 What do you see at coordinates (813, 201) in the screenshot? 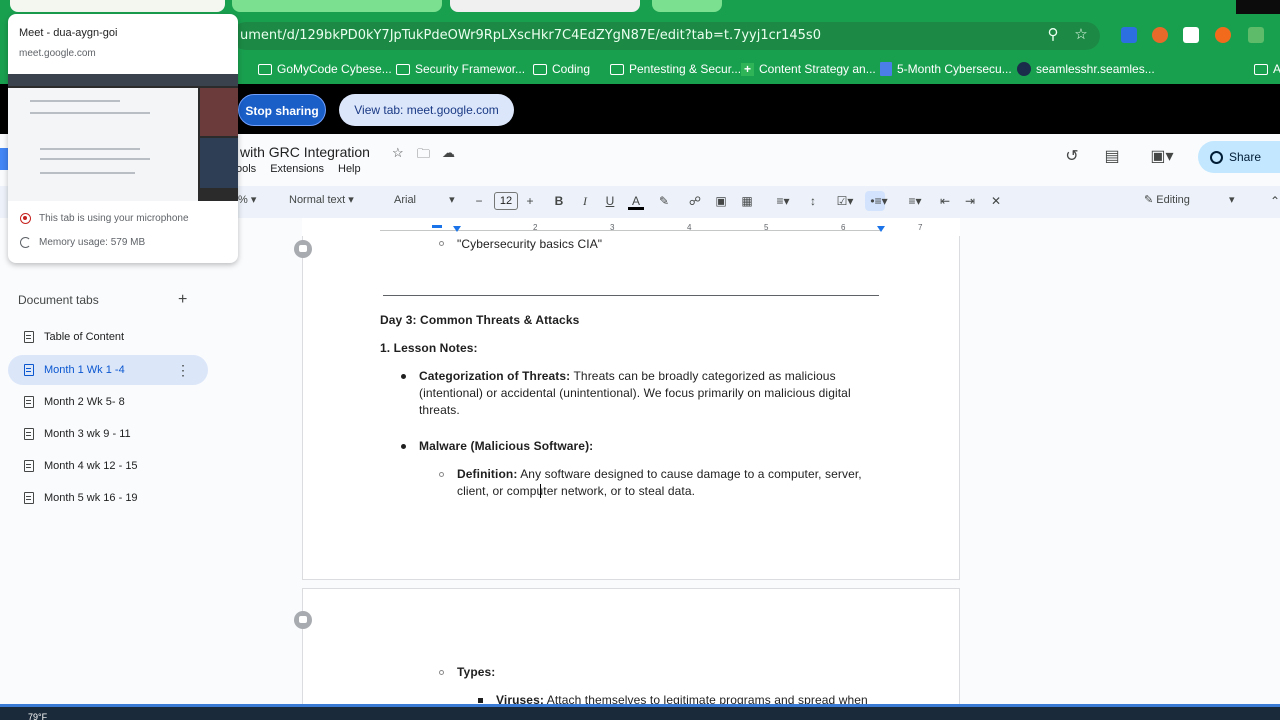
I see `line-spacing-icon: ↕` at bounding box center [813, 201].